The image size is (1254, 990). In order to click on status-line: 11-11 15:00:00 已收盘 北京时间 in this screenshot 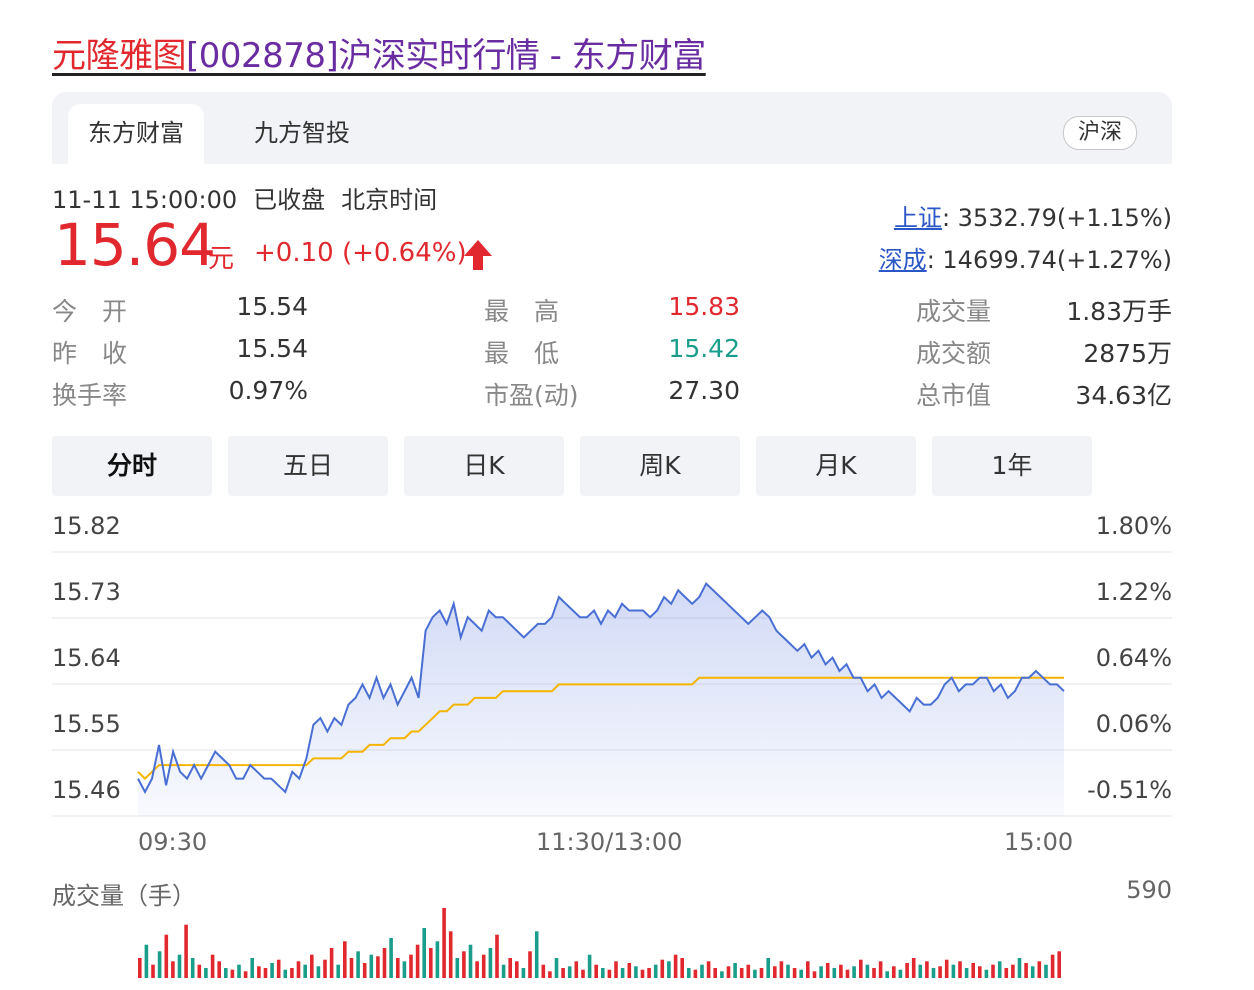, I will do `click(244, 197)`.